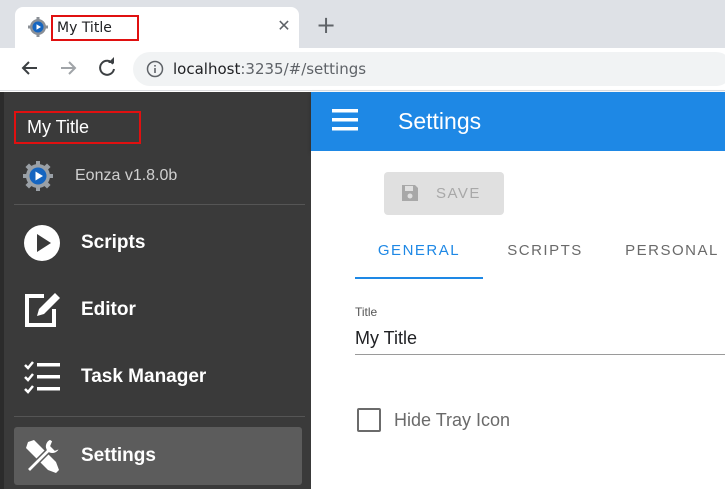 The width and height of the screenshot is (725, 489). Describe the element at coordinates (326, 25) in the screenshot. I see `new-tab-button: +` at that location.